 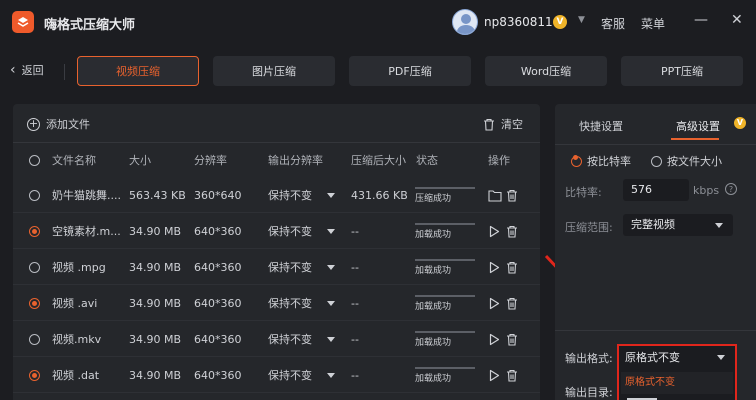 What do you see at coordinates (495, 196) in the screenshot?
I see `folder-icon` at bounding box center [495, 196].